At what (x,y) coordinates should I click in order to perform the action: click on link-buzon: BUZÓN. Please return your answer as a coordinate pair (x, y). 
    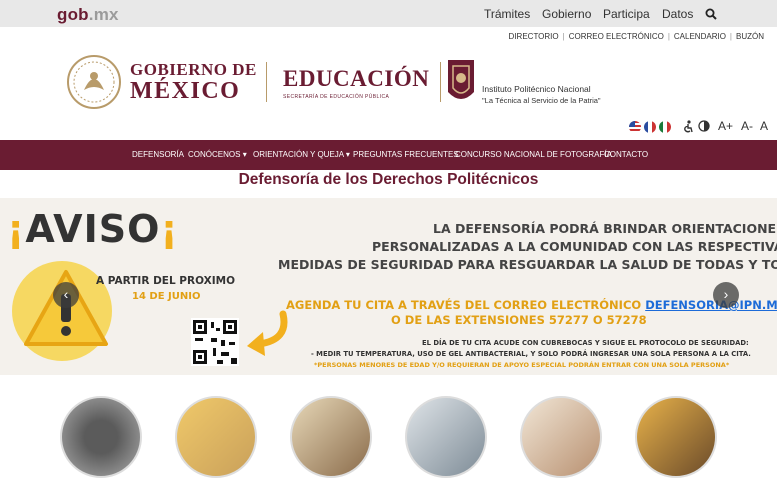
    Looking at the image, I should click on (750, 36).